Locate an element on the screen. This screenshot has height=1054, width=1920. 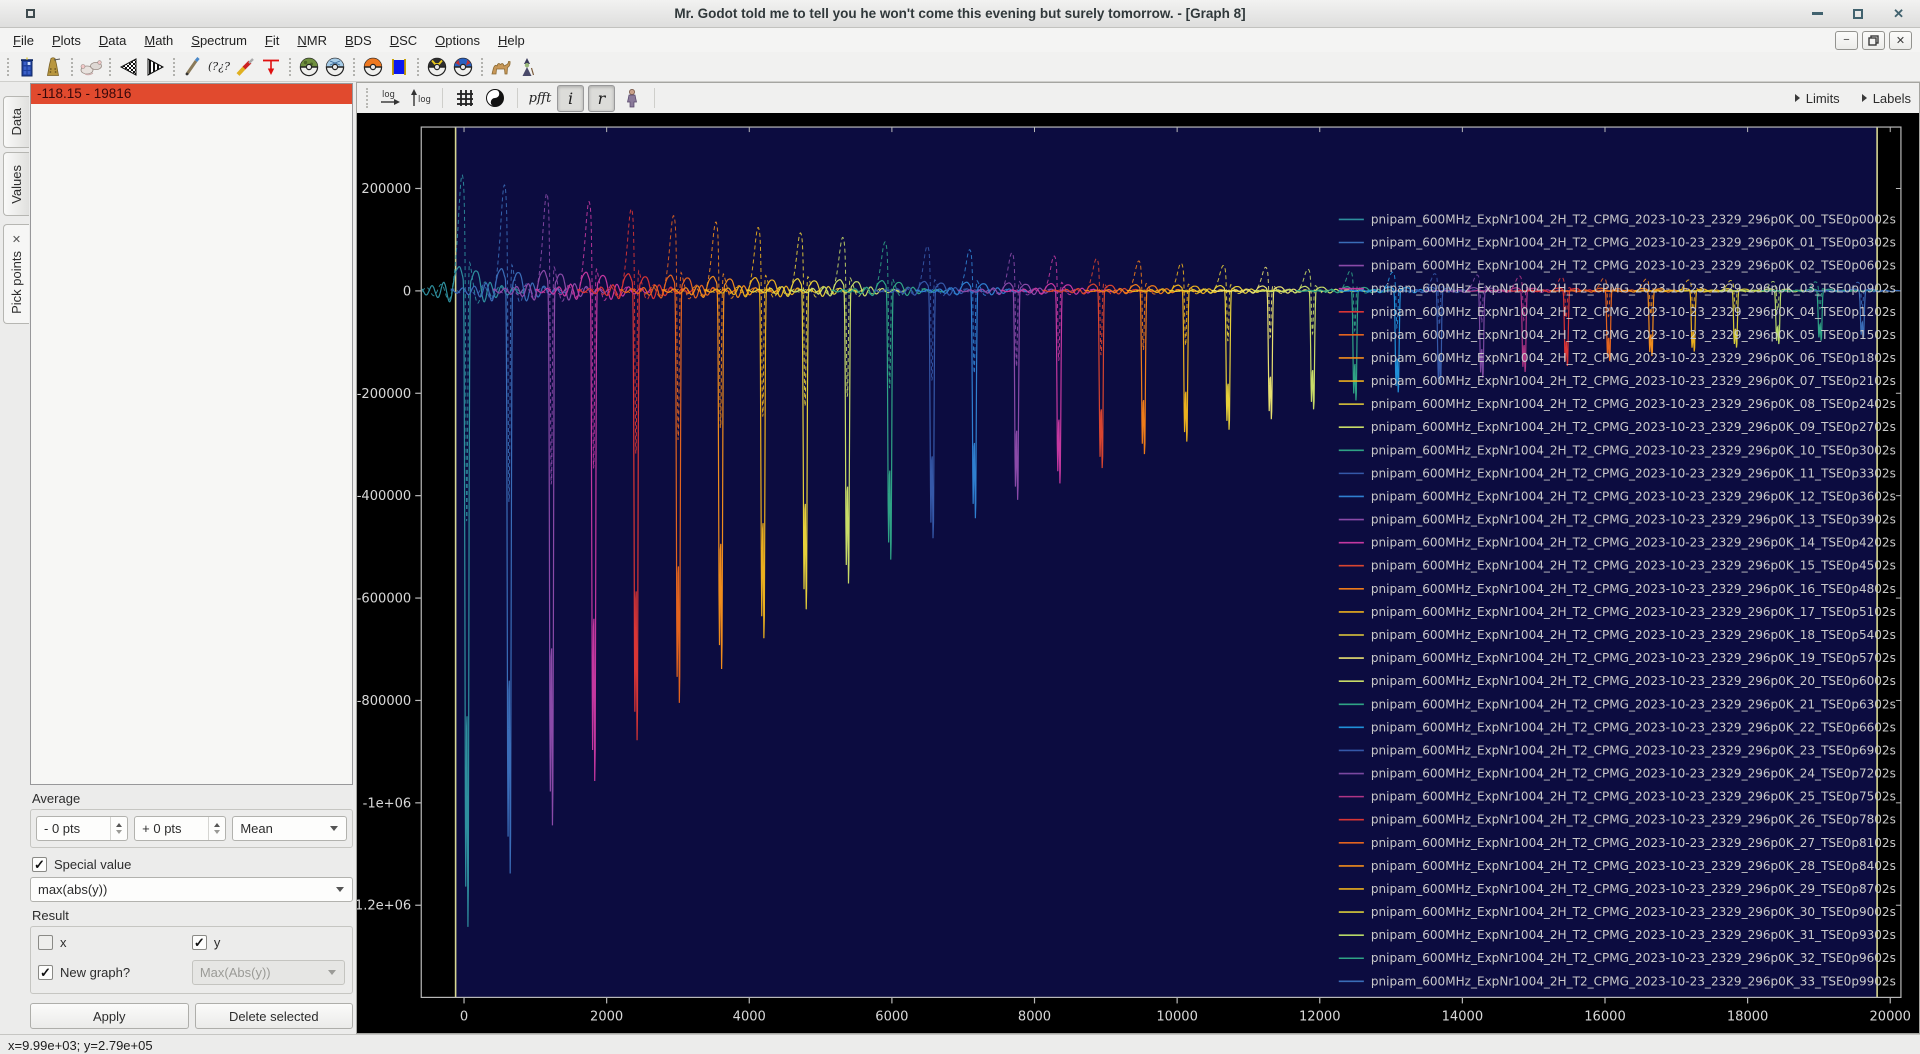
sidebar-tab-values: Values is located at coordinates (16, 184).